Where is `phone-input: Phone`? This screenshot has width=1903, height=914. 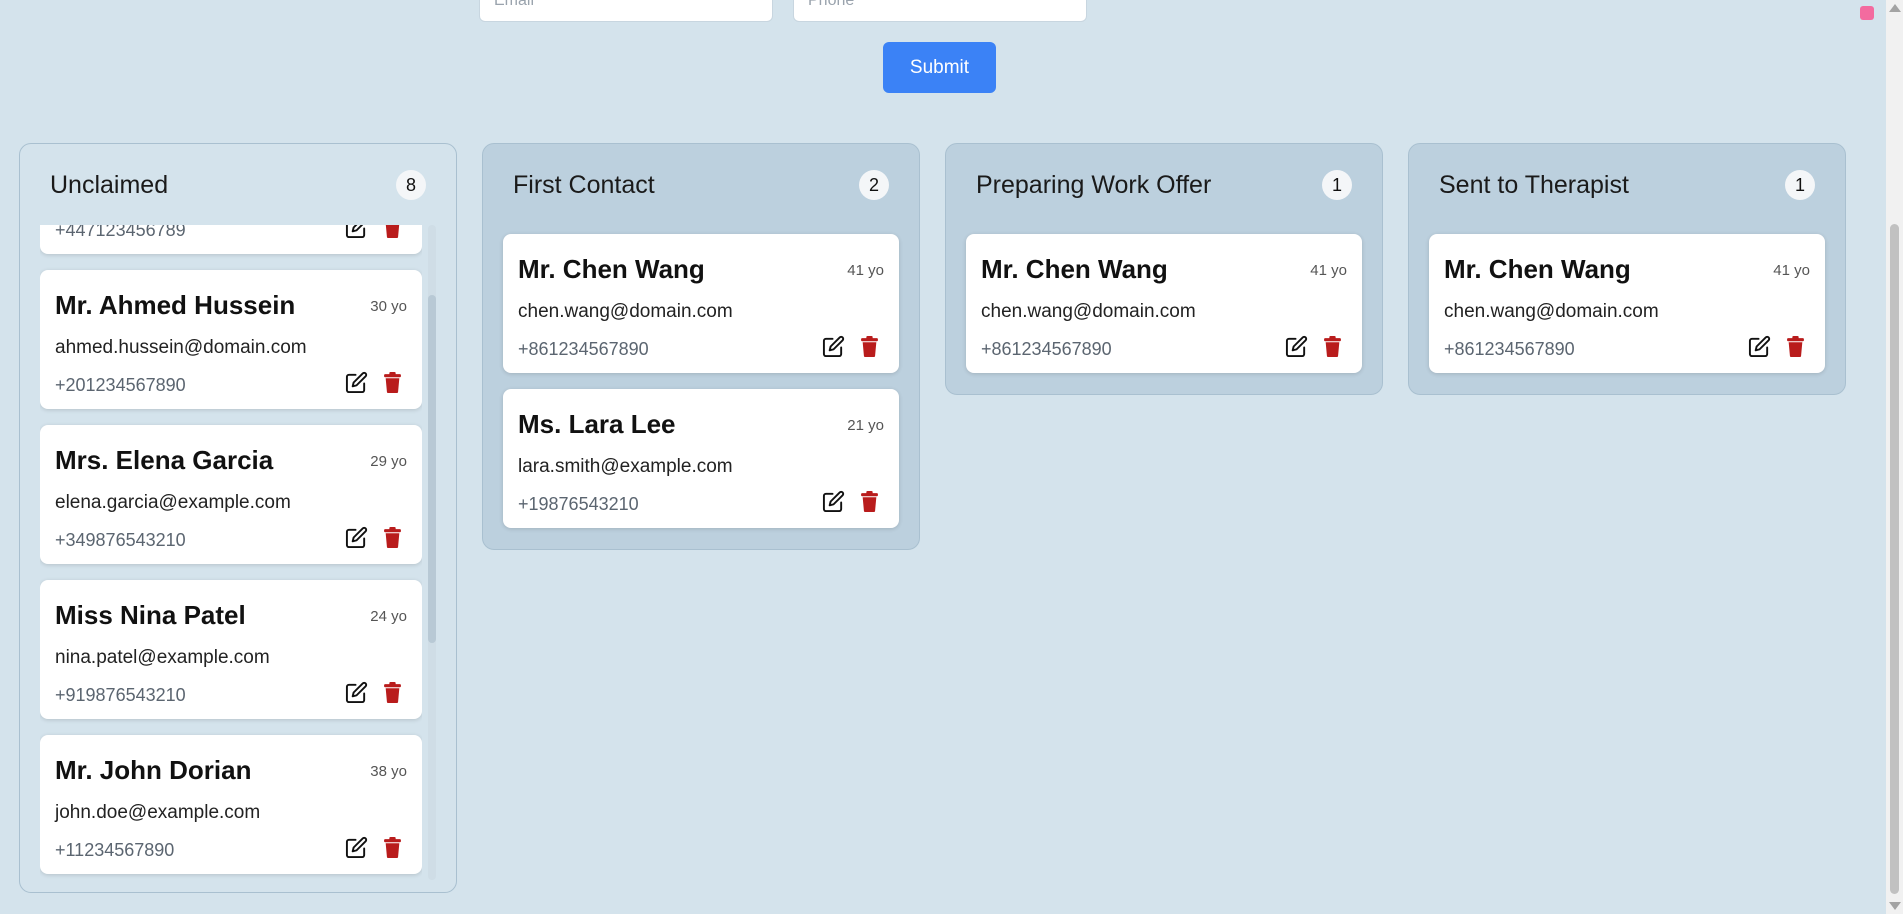
phone-input: Phone is located at coordinates (940, 11).